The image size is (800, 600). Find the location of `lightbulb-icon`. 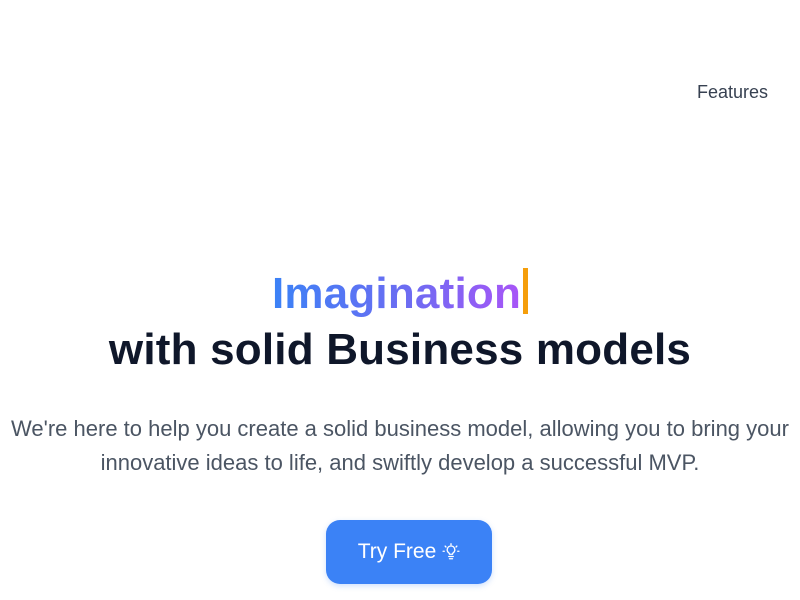

lightbulb-icon is located at coordinates (451, 552).